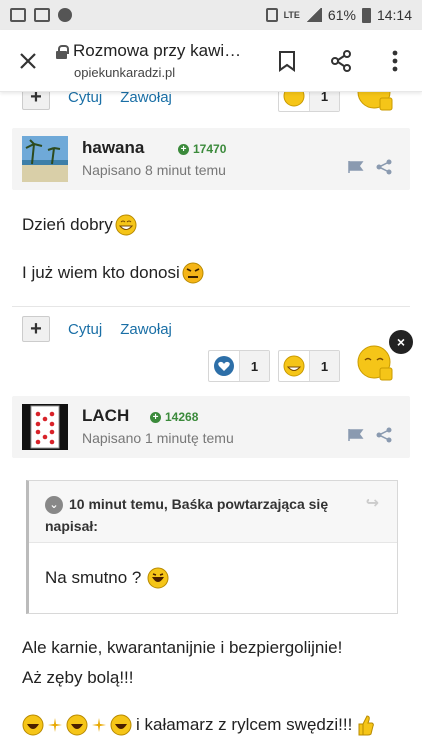 The width and height of the screenshot is (422, 750). I want to click on post-actions: + Cytuj Zawołaj, so click(97, 329).